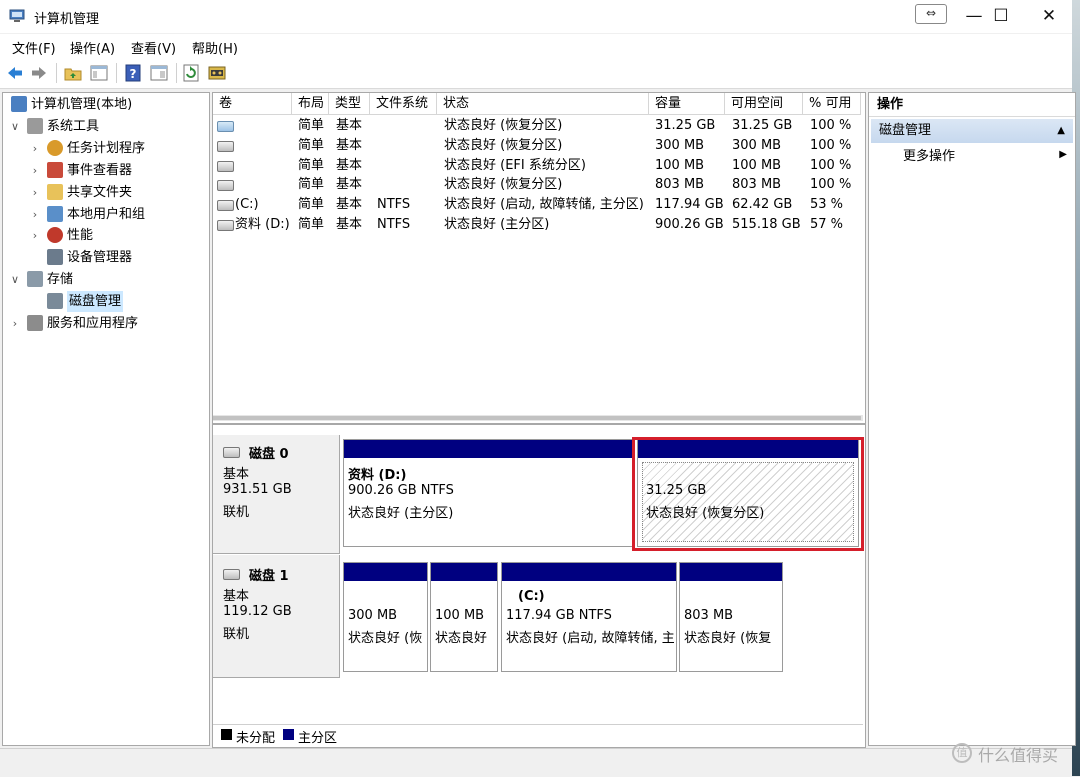  What do you see at coordinates (687, 104) in the screenshot?
I see `column-header-capacity: 容量` at bounding box center [687, 104].